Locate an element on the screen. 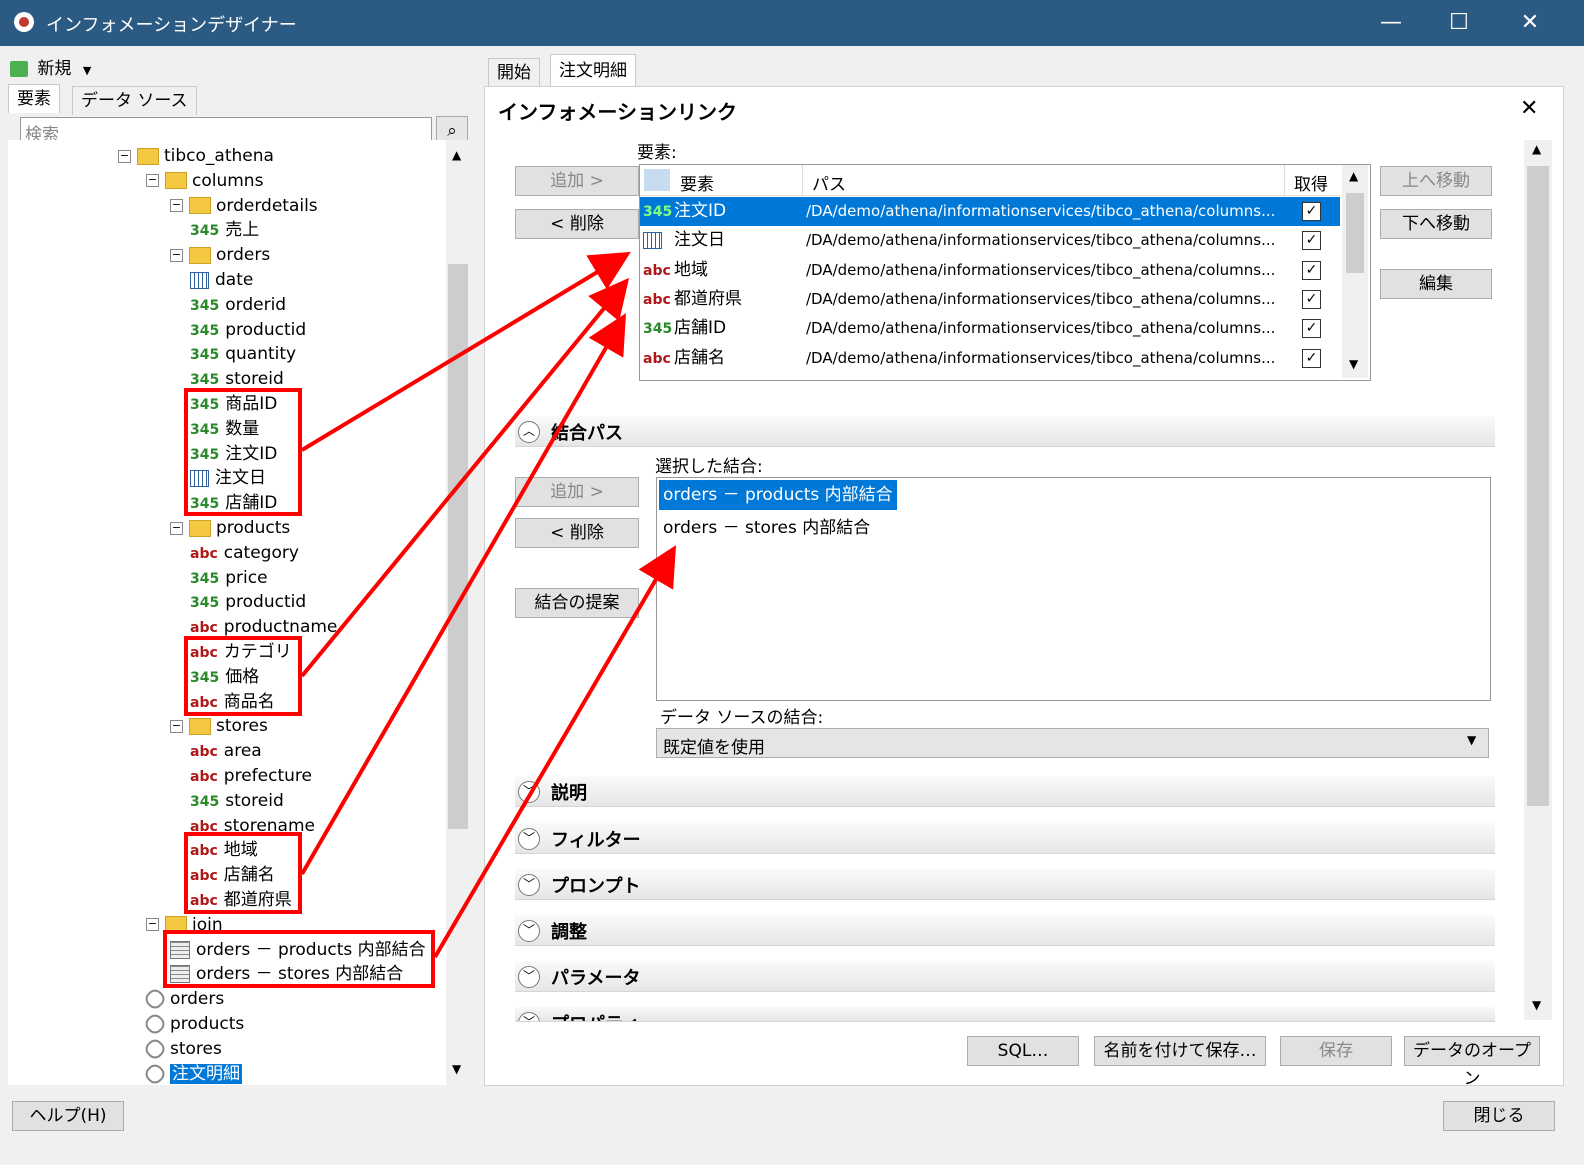 This screenshot has height=1165, width=1584. arrow-products is located at coordinates (465, 477).